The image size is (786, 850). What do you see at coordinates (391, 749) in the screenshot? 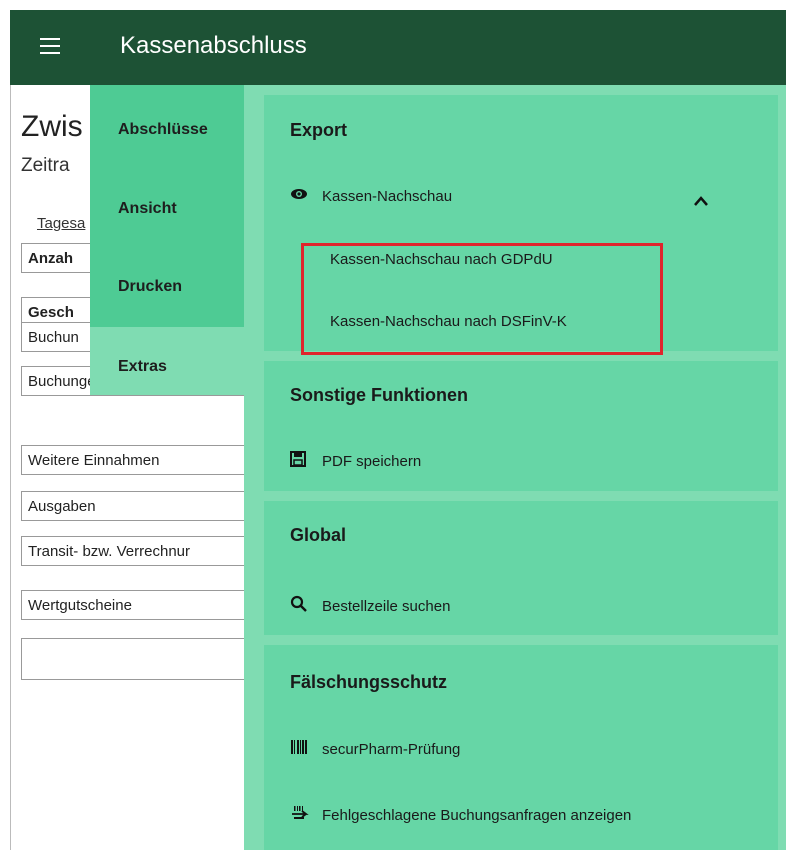
I see `item-label: securPharm-Prüfung` at bounding box center [391, 749].